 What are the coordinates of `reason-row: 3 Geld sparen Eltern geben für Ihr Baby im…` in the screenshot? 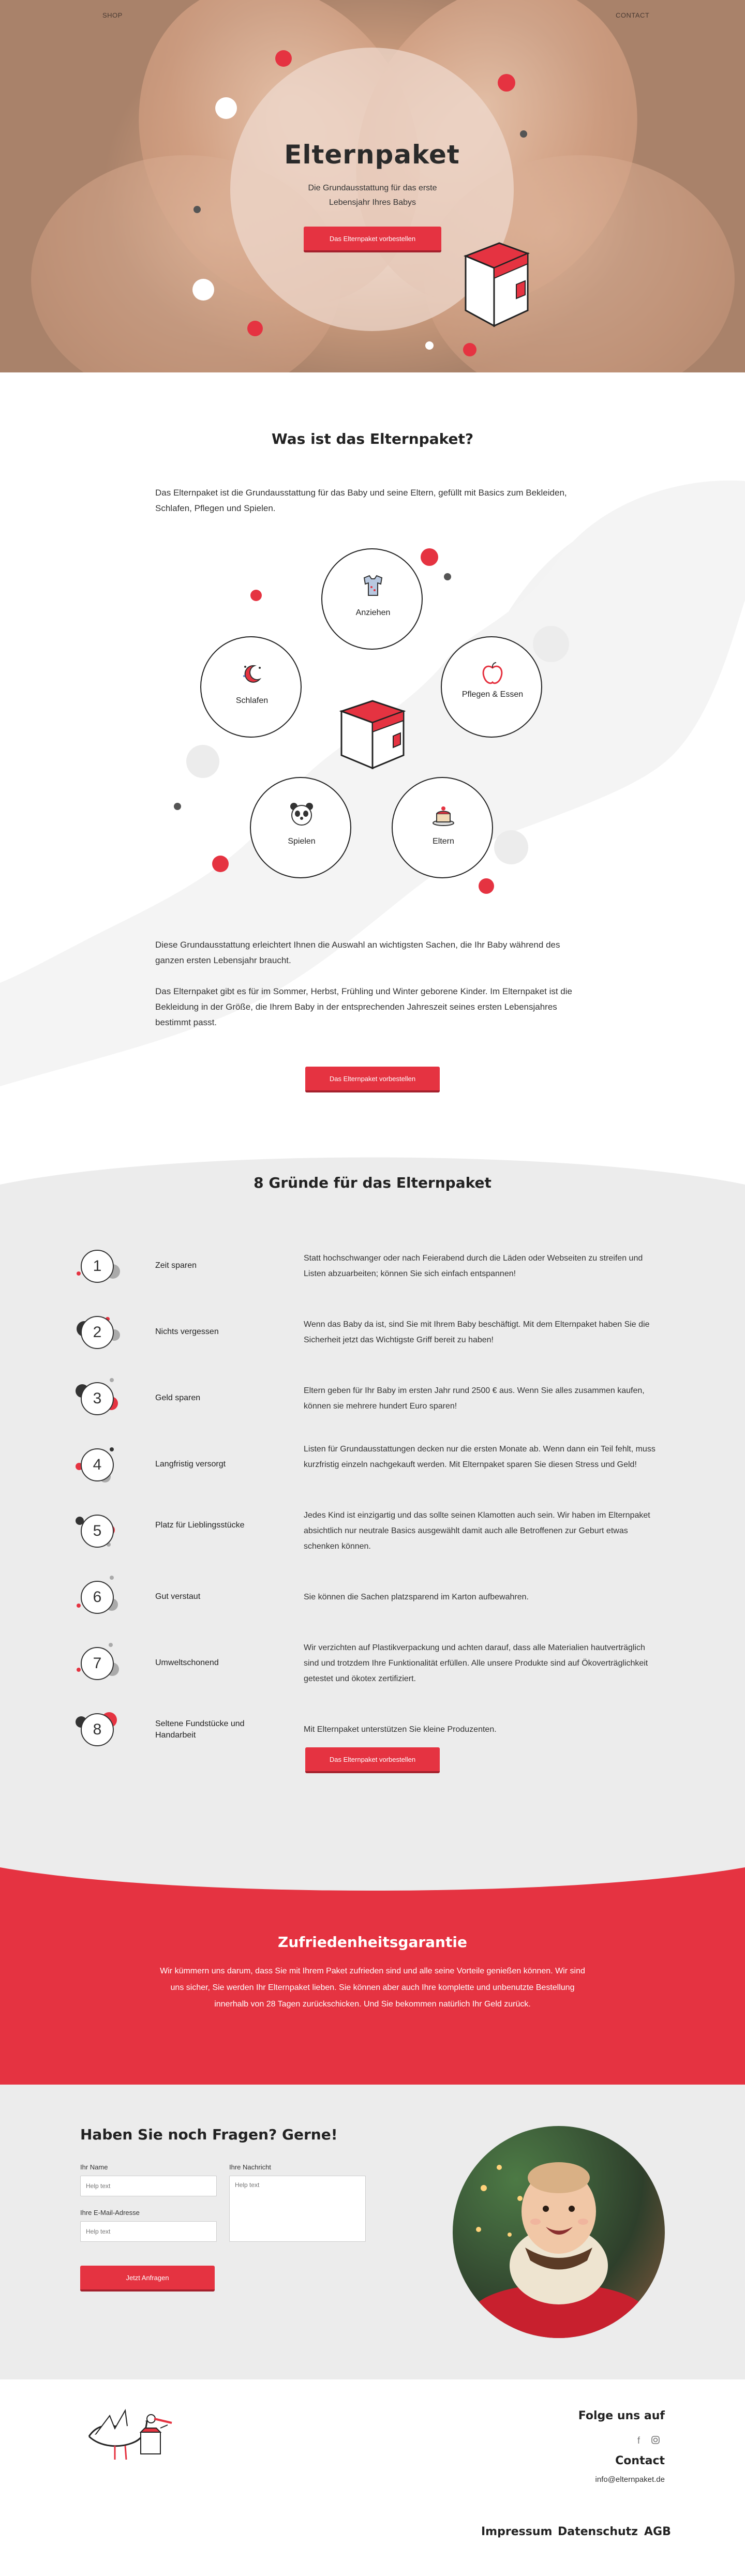 It's located at (372, 1405).